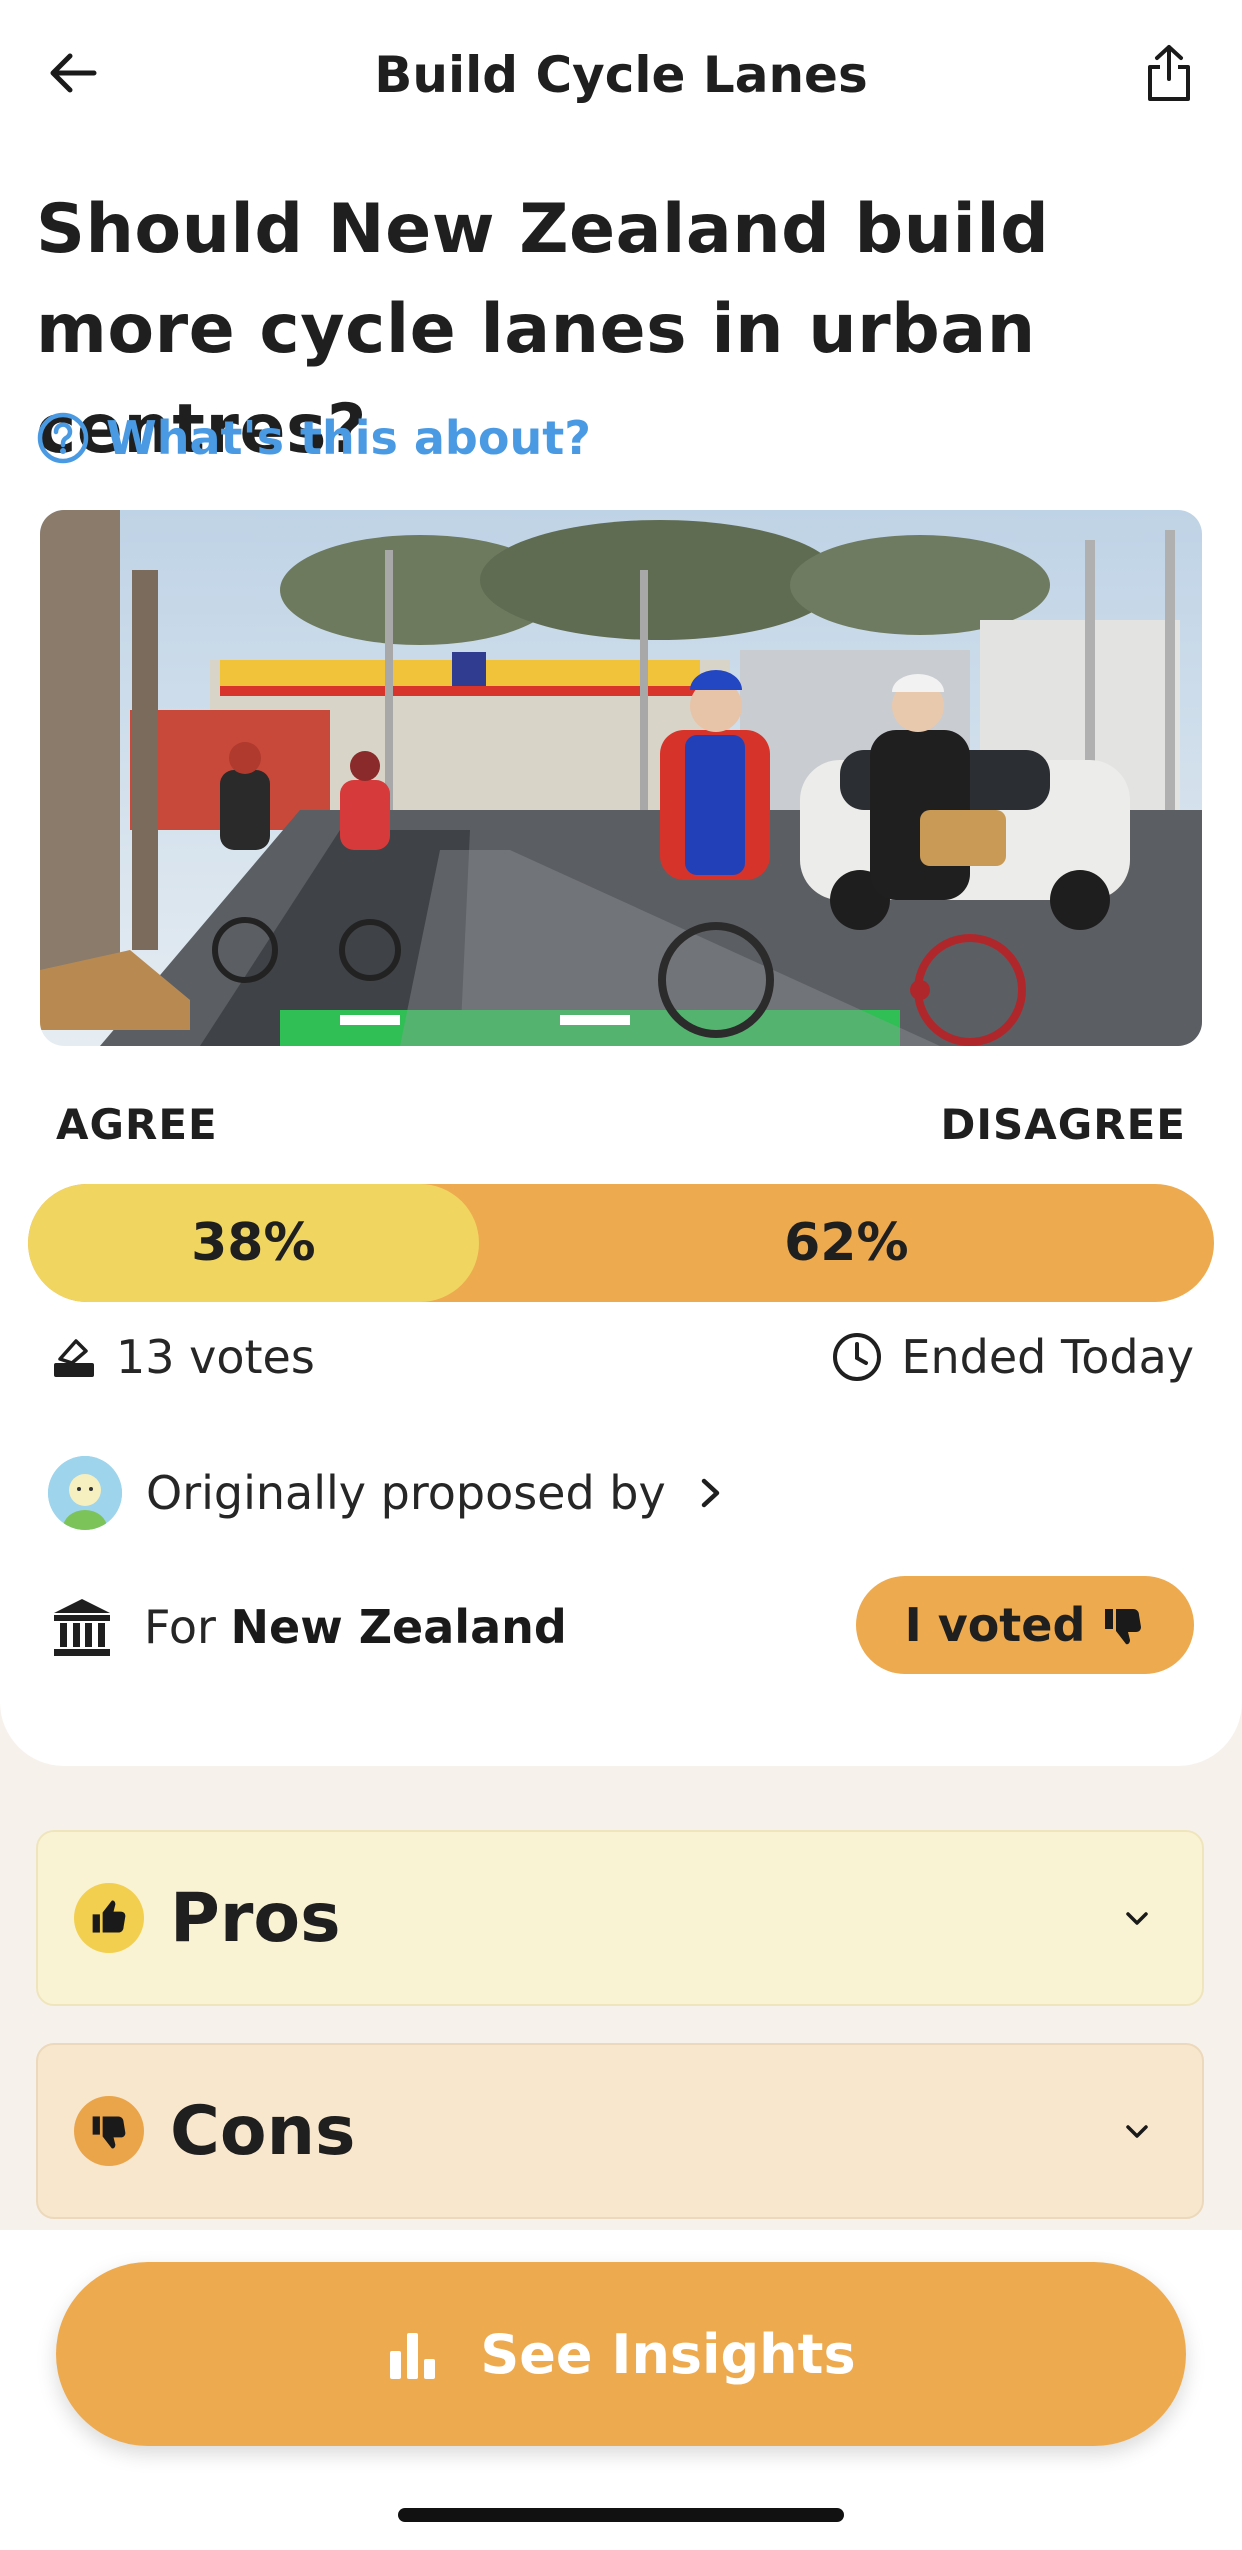  I want to click on ballot-icon, so click(74, 1358).